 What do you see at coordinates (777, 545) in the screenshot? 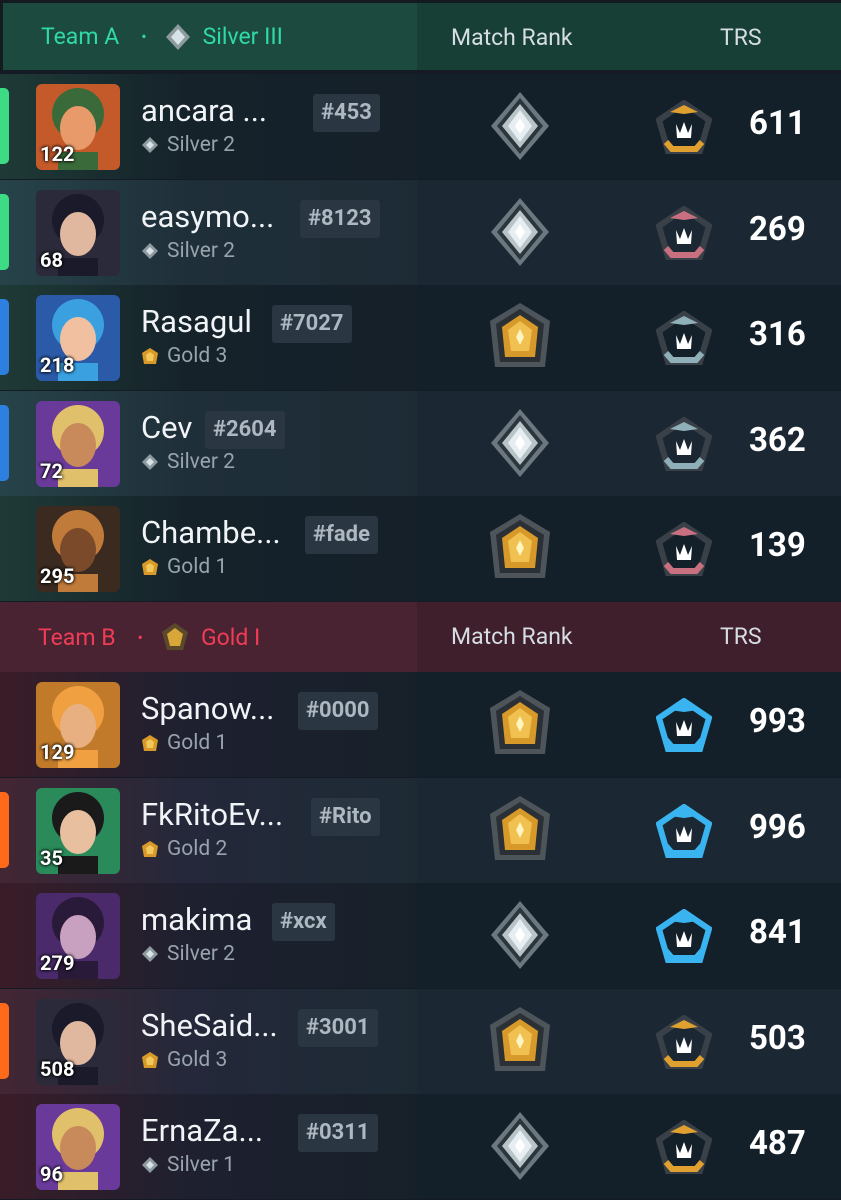
I see `trs-value: 139` at bounding box center [777, 545].